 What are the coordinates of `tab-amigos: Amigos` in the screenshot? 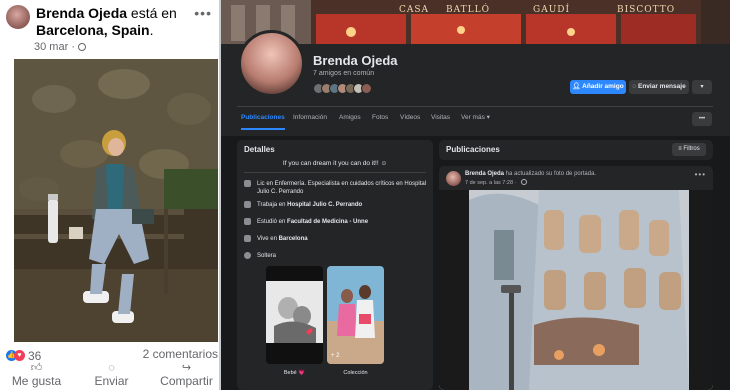 It's located at (350, 118).